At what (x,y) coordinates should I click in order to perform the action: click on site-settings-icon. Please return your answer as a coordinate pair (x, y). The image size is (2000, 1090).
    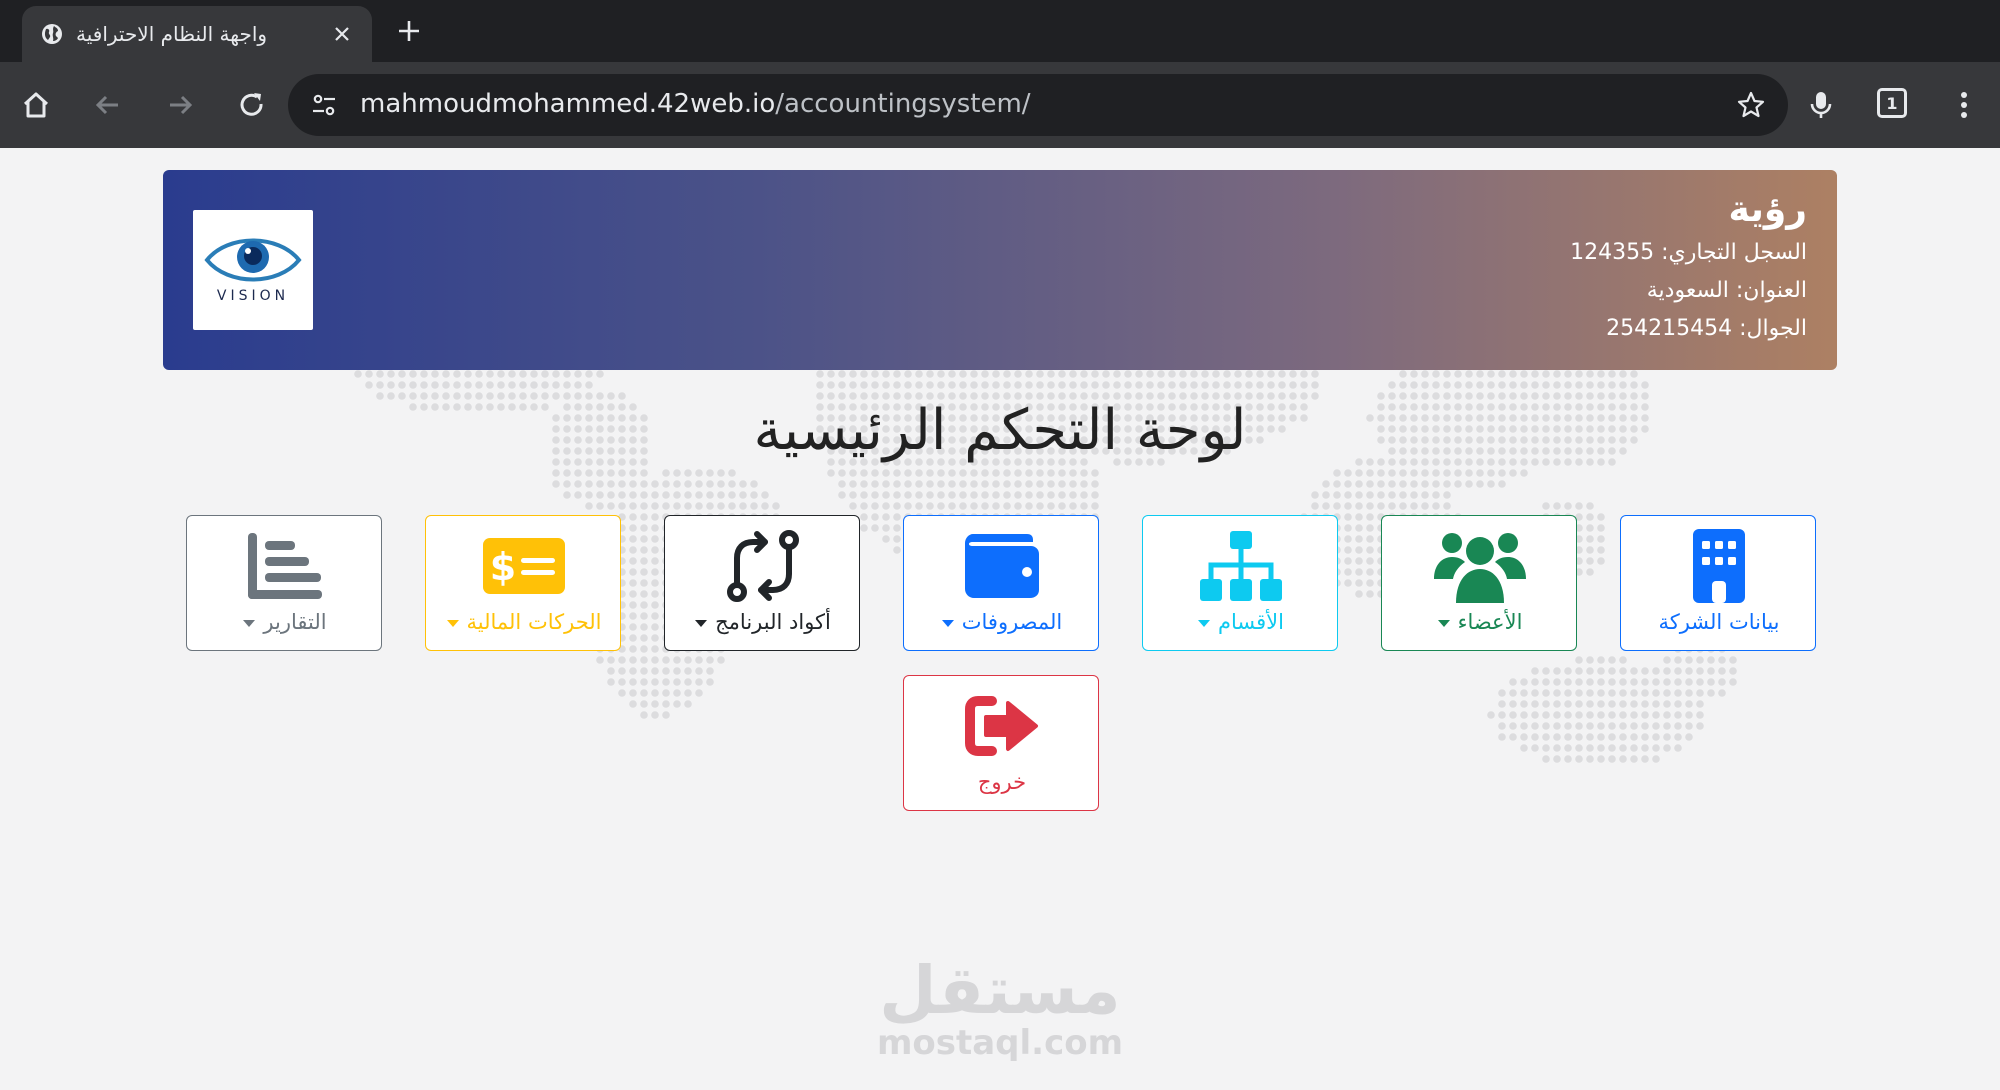
    Looking at the image, I should click on (324, 105).